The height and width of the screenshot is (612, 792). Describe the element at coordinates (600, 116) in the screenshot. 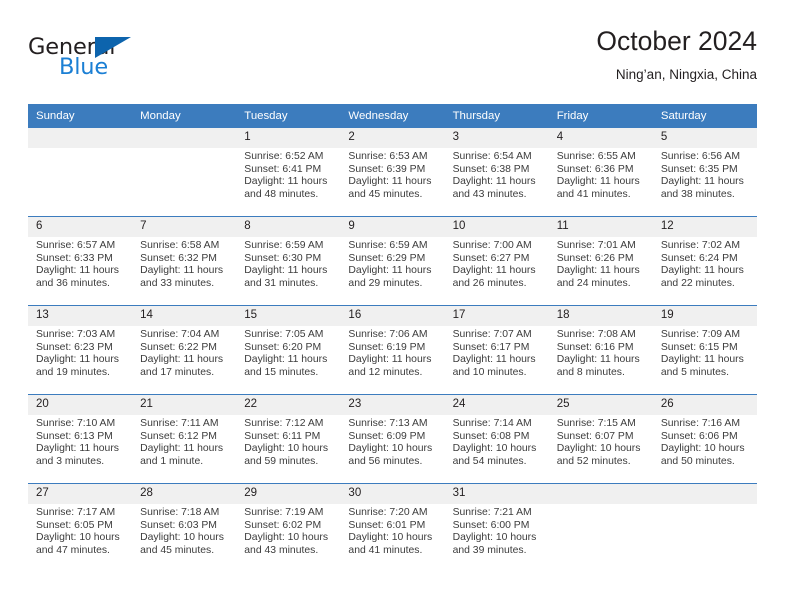

I see `weekday-header-friday: Friday` at that location.